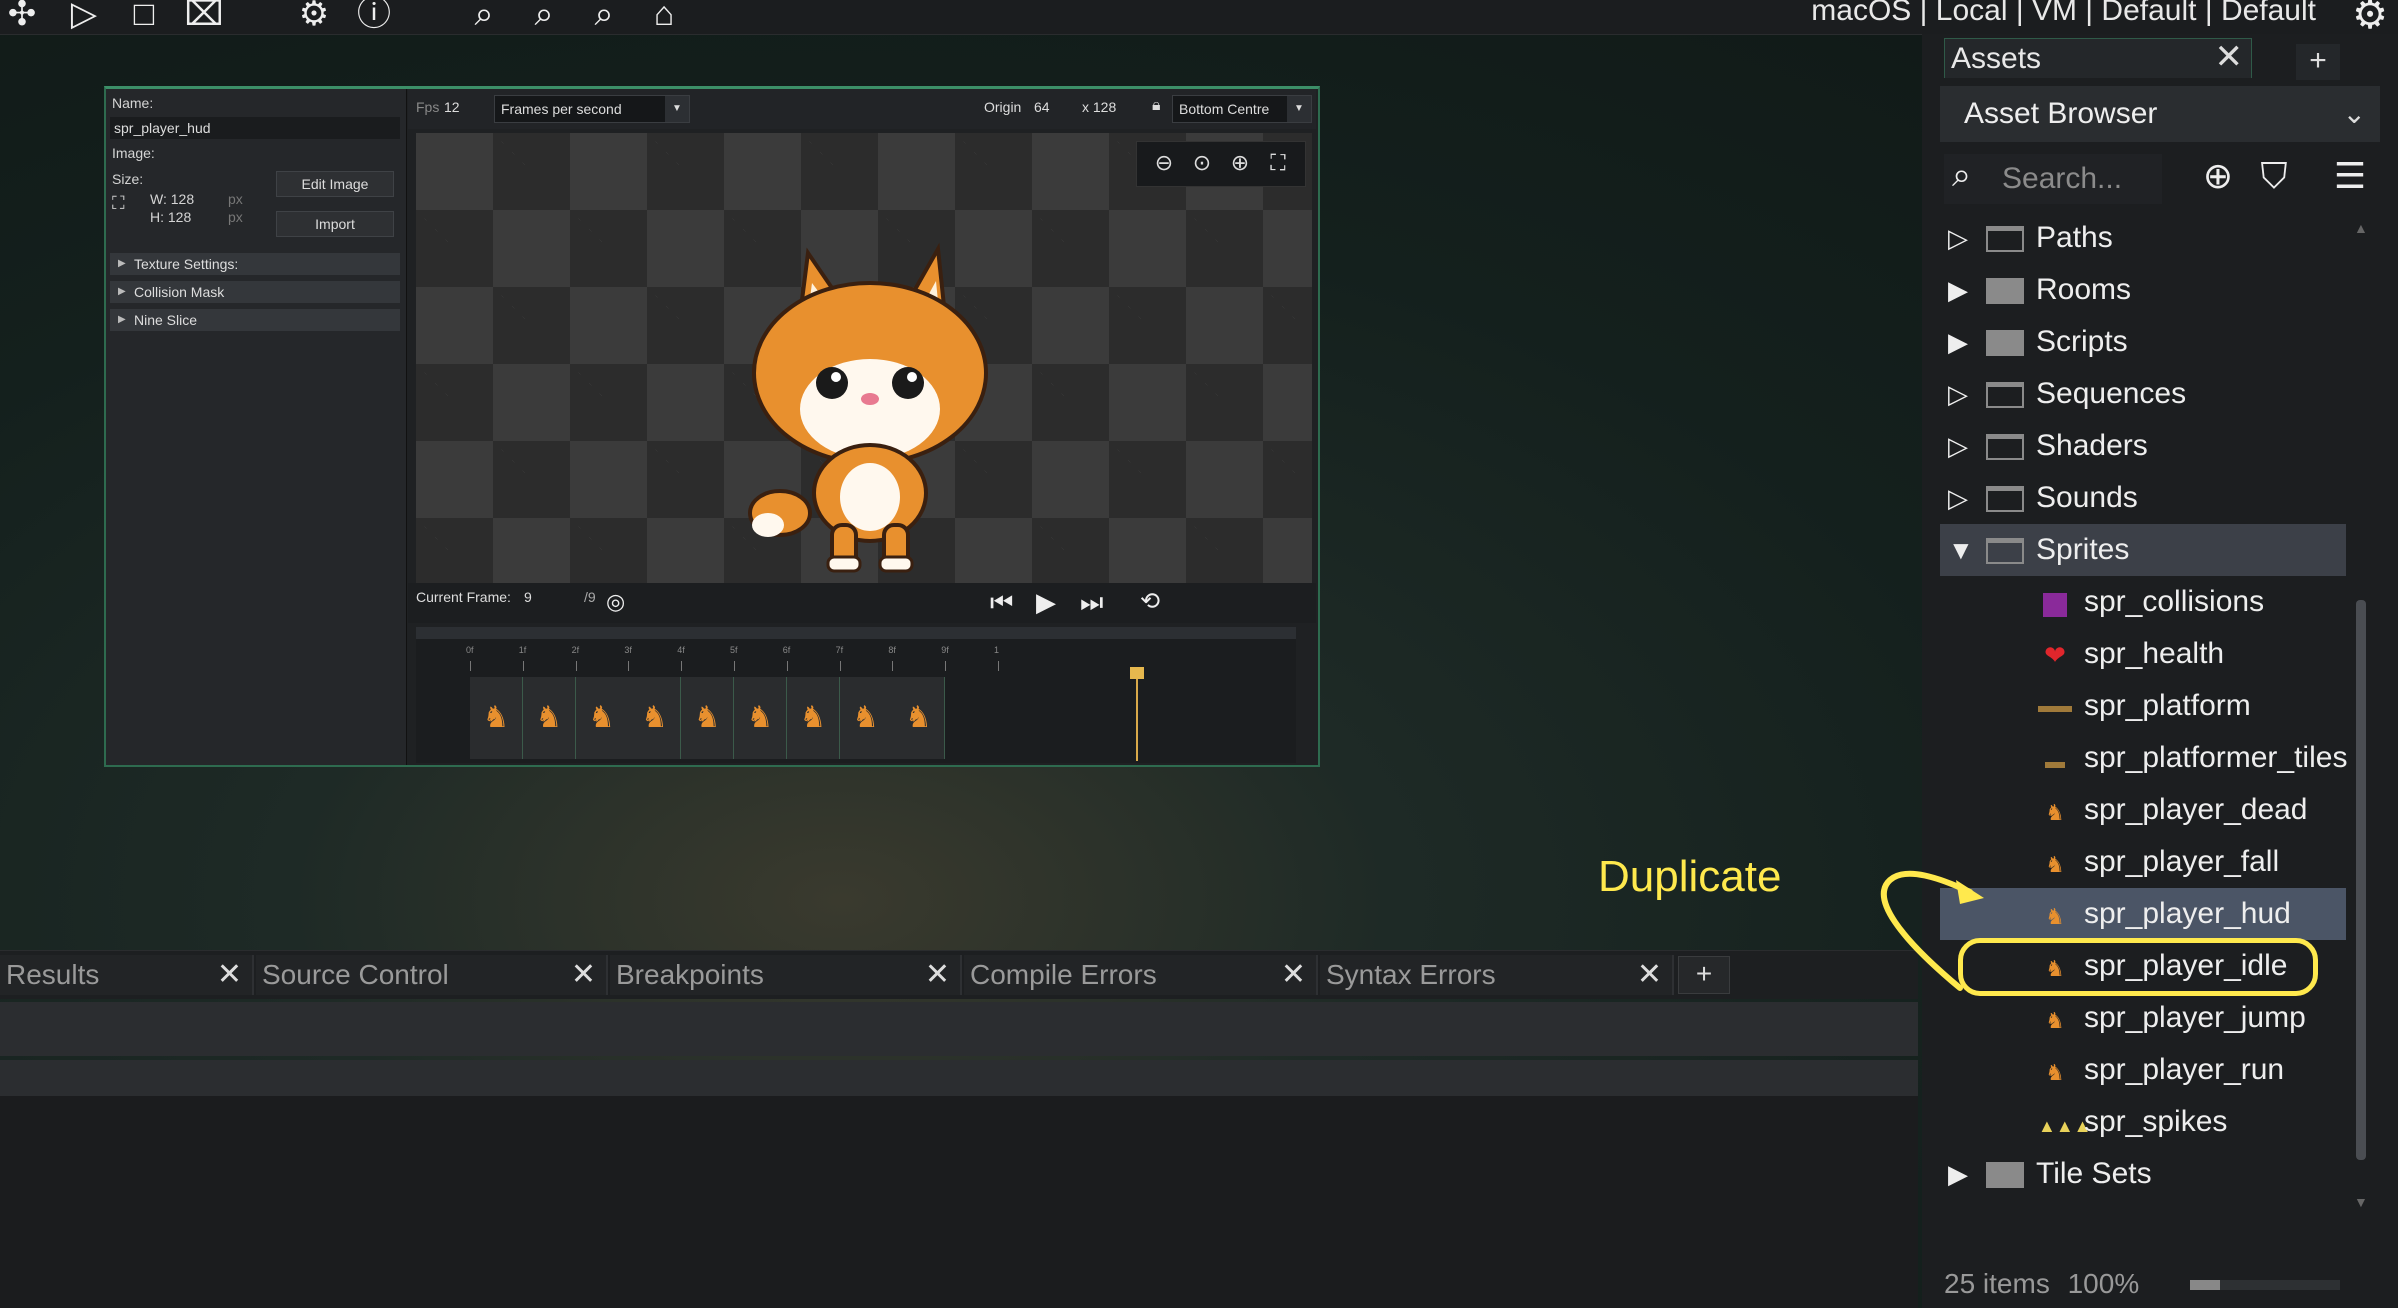 The height and width of the screenshot is (1308, 2398). I want to click on add-tab-button: +, so click(1704, 975).